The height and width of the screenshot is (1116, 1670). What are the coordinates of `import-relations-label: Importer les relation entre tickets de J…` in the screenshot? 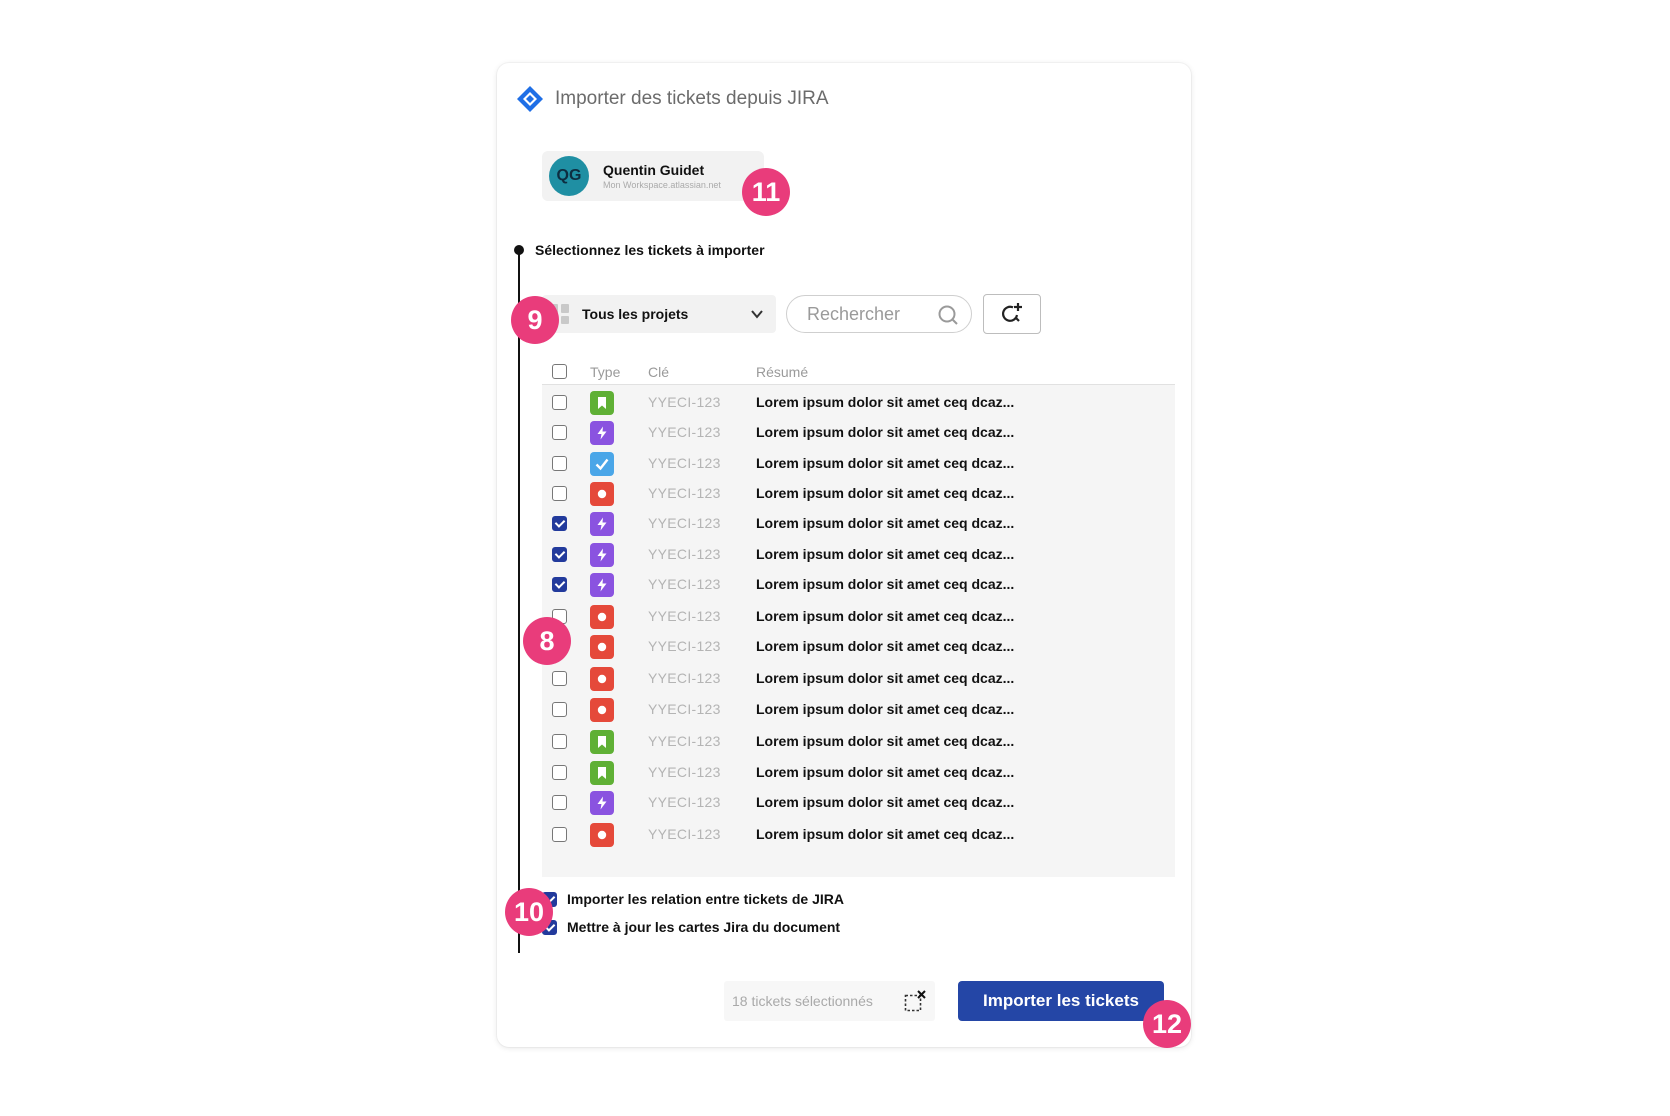 It's located at (705, 899).